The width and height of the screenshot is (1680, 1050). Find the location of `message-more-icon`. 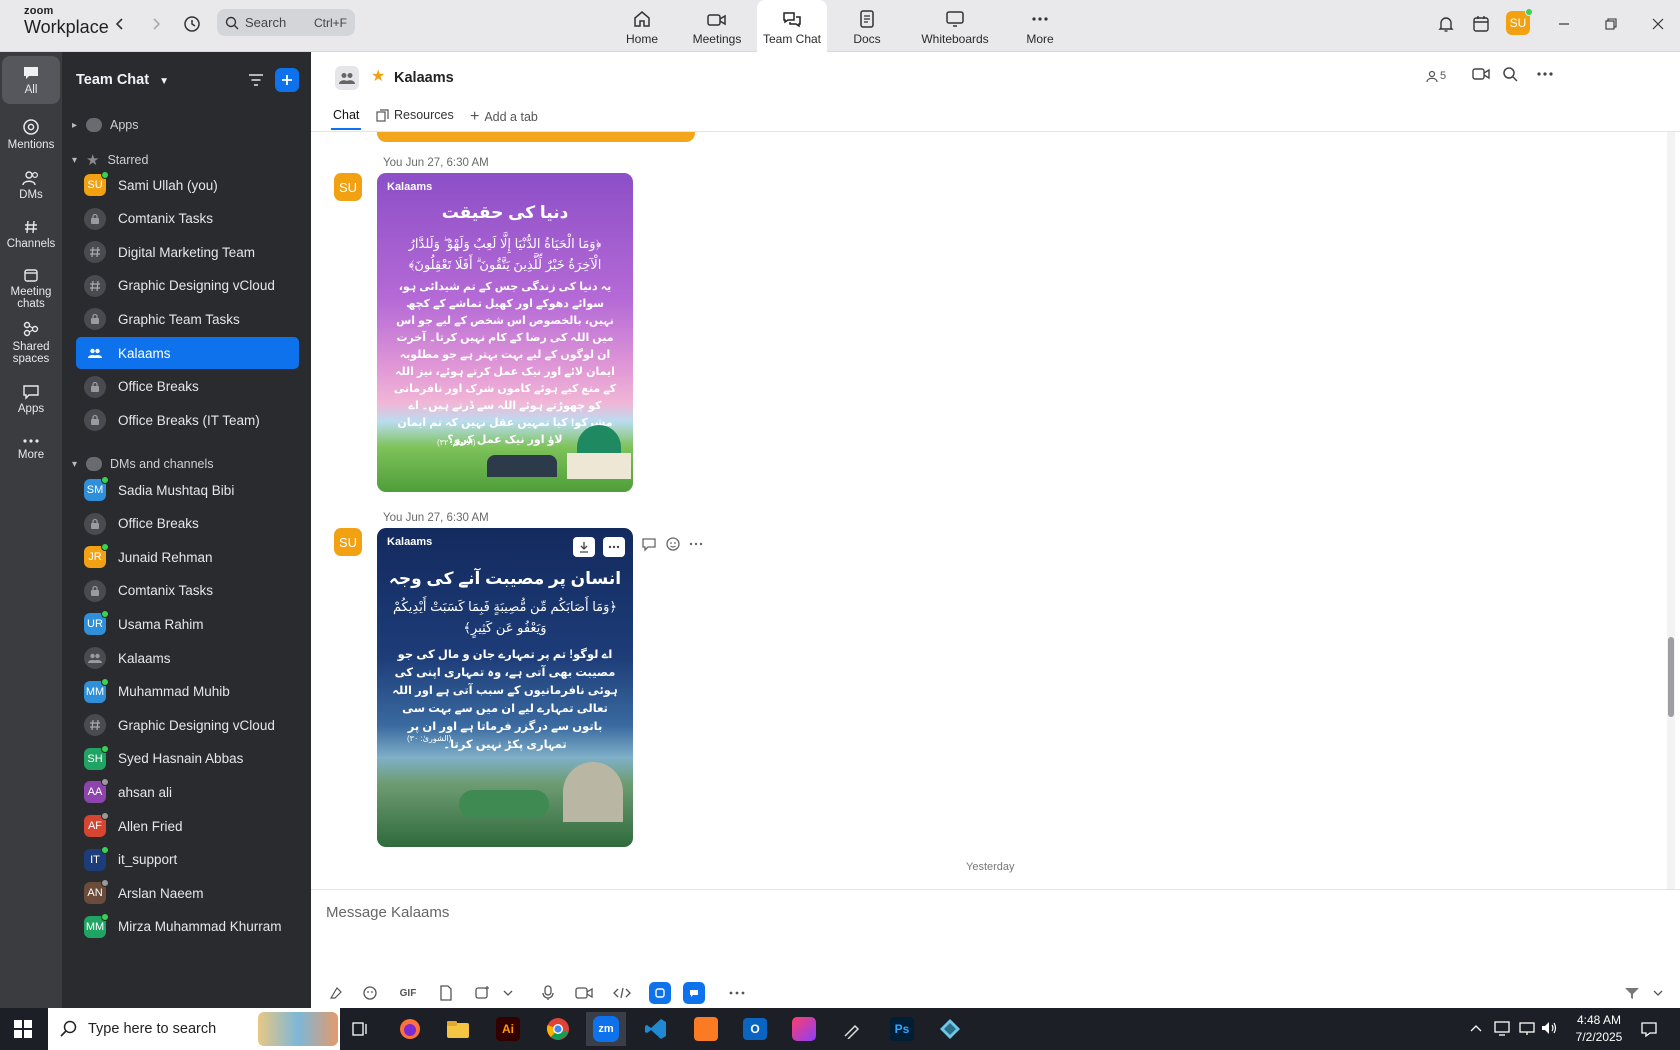

message-more-icon is located at coordinates (696, 545).